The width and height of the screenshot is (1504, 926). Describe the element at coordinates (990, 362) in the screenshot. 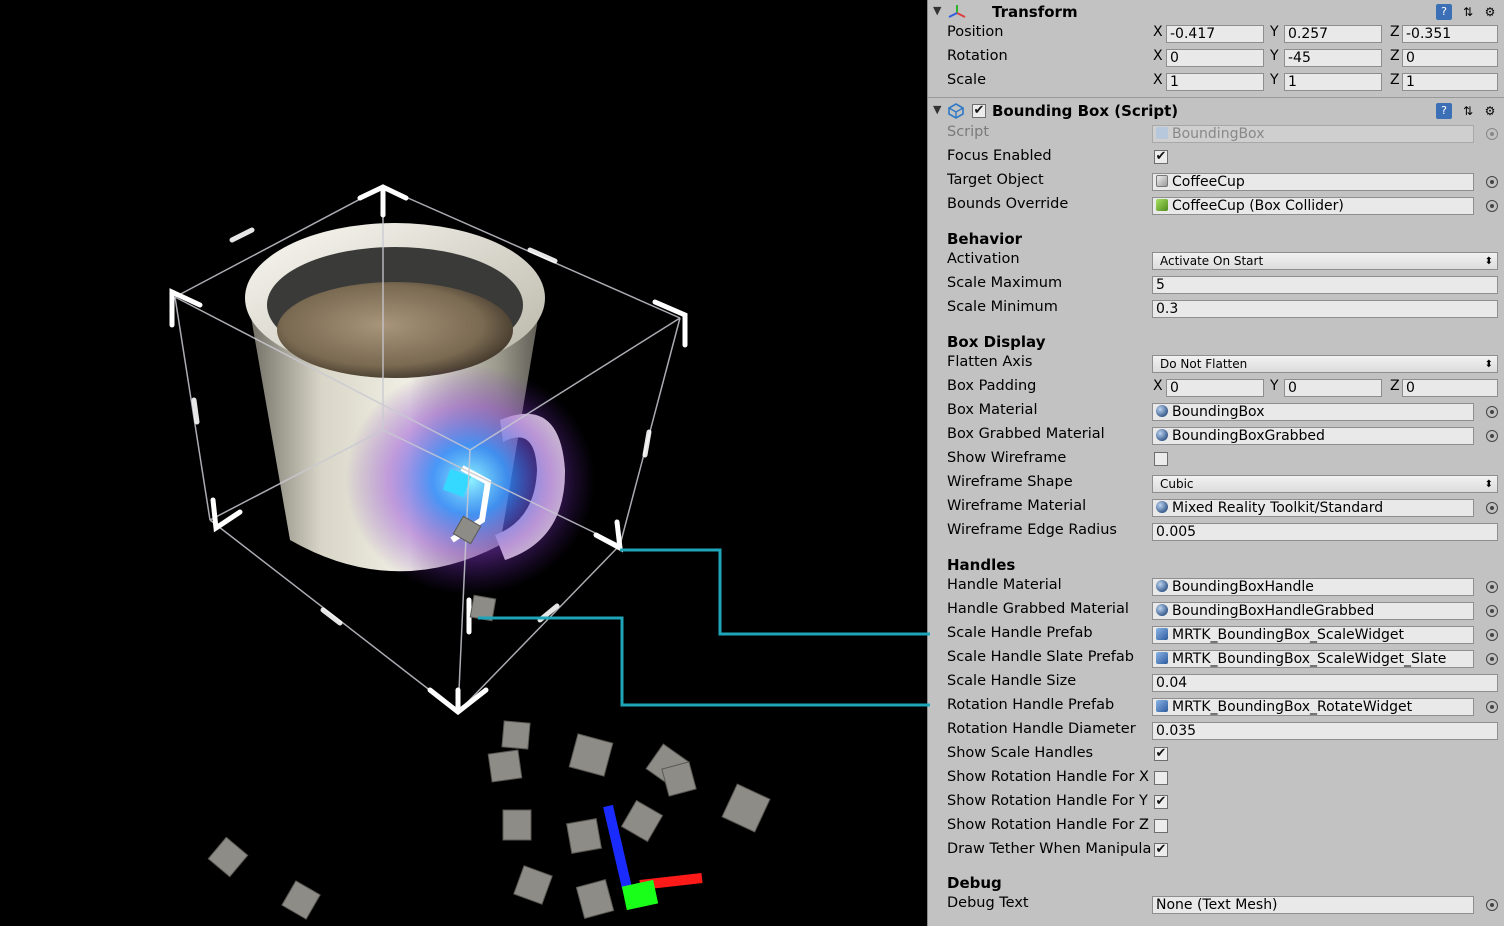

I see `flatten-axis-label: Flatten Axis` at that location.